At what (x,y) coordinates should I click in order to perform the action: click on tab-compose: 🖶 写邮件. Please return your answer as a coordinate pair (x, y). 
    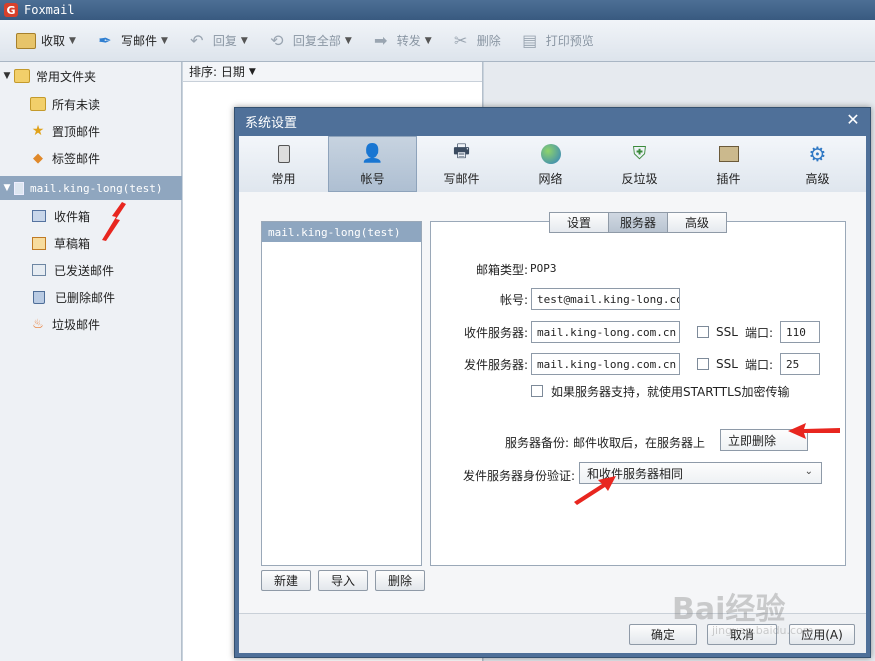
    Looking at the image, I should click on (461, 164).